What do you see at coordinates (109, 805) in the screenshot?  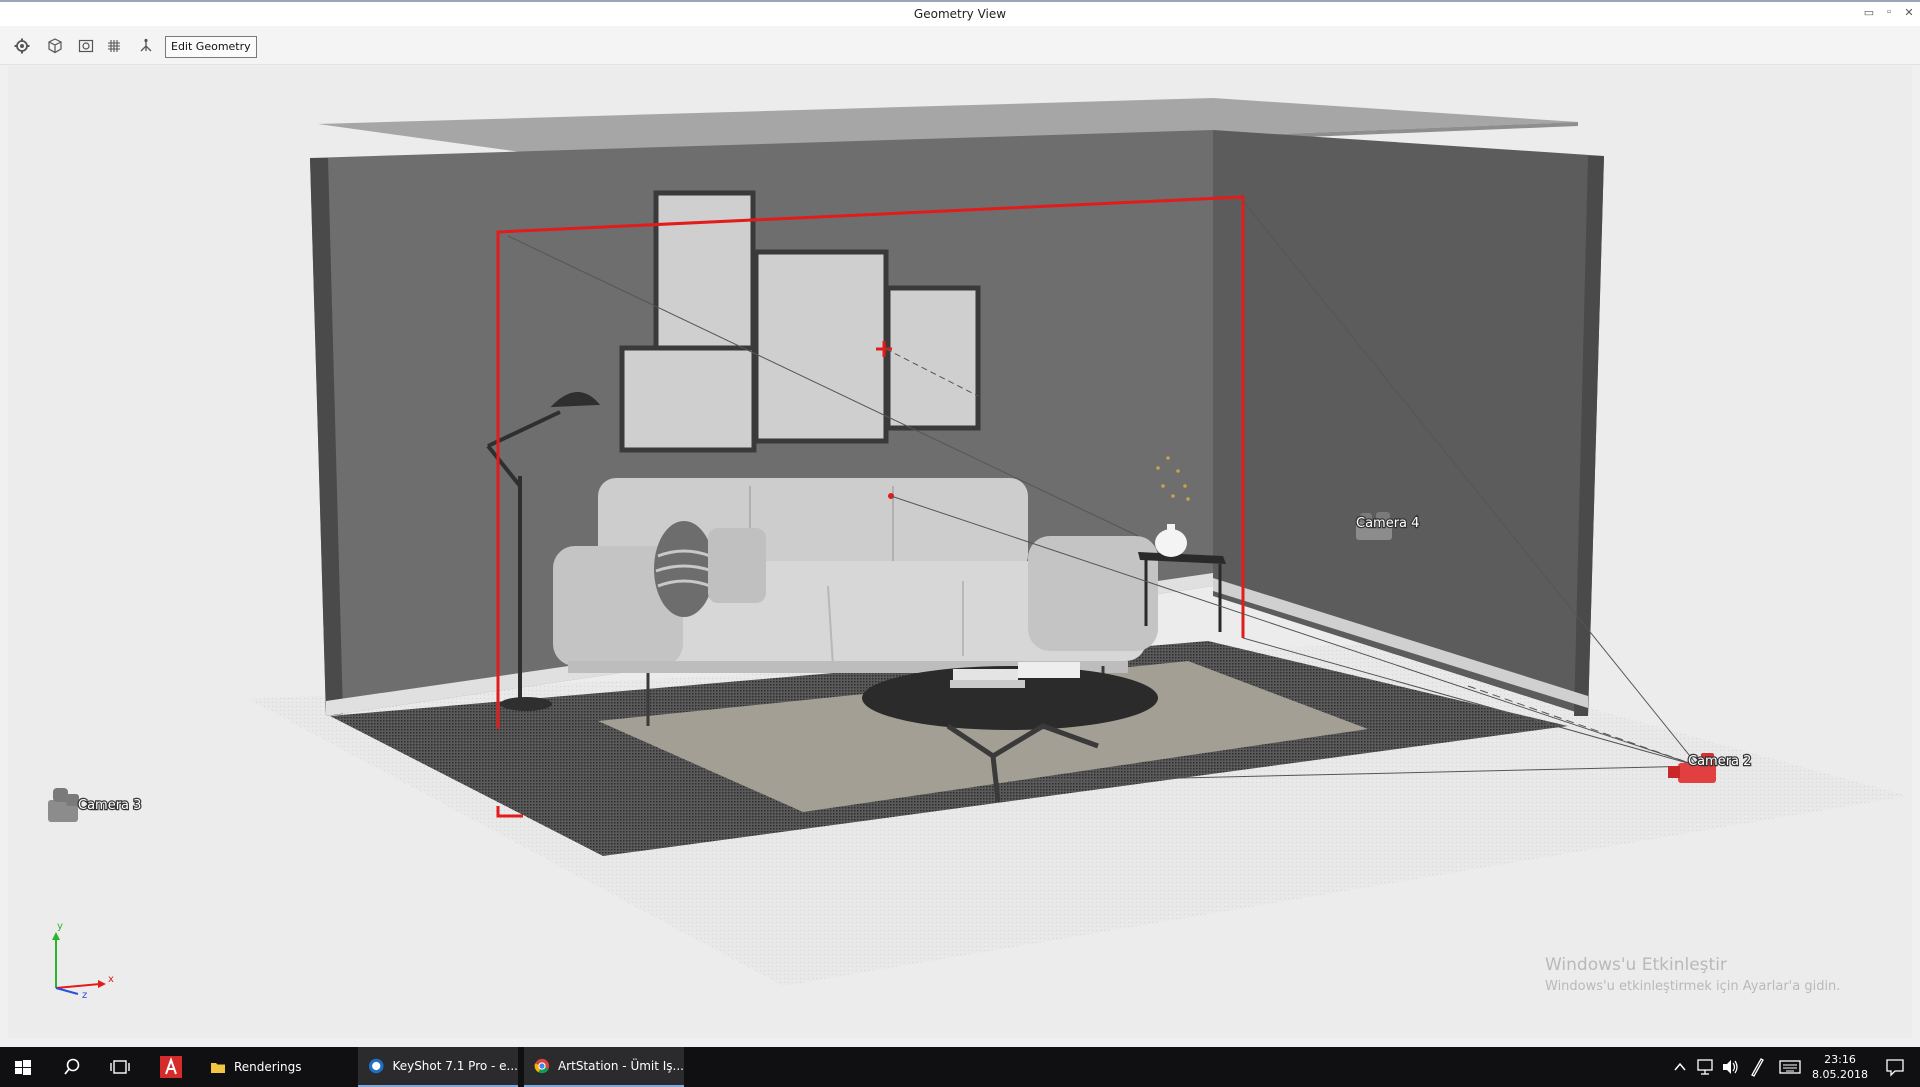 I see `camera-3-label: Camera 3` at bounding box center [109, 805].